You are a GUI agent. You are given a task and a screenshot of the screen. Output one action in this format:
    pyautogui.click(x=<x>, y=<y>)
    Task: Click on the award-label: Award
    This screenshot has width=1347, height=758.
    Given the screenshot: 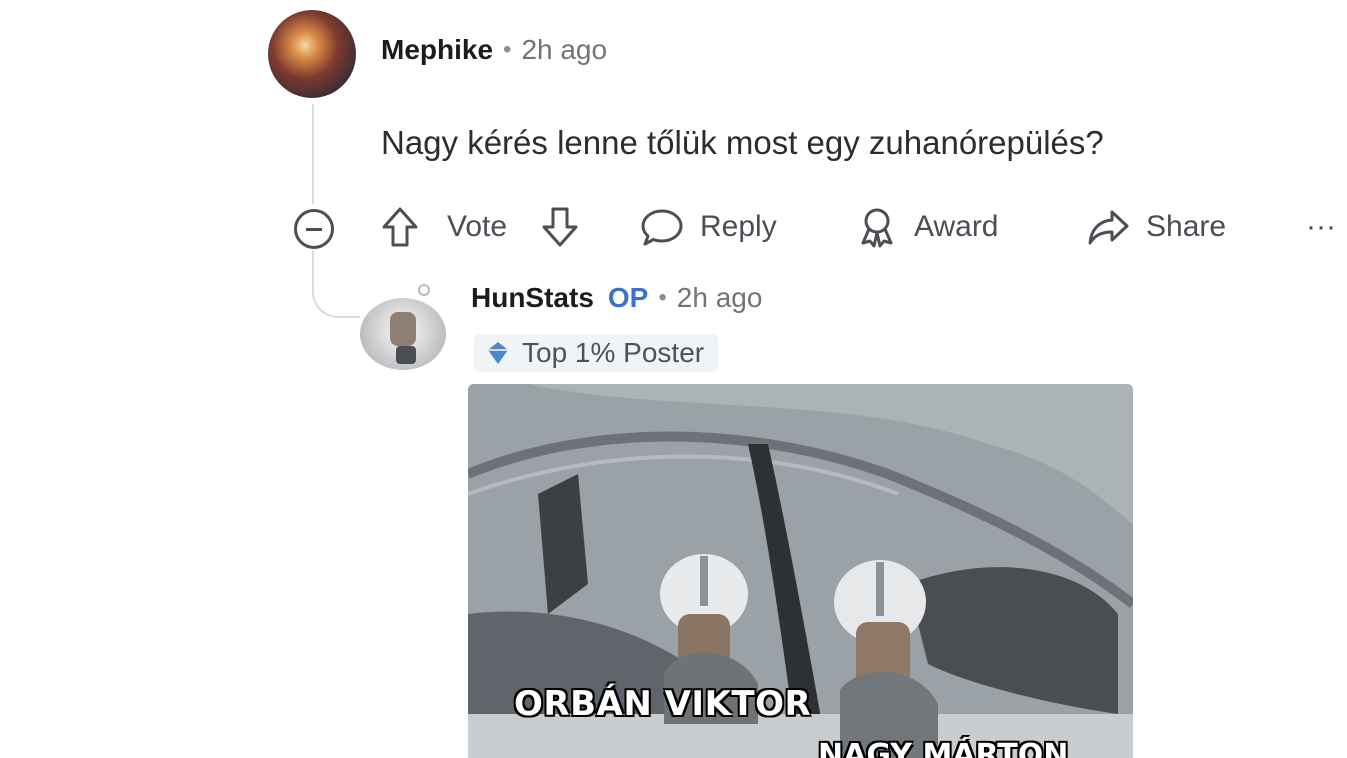 What is the action you would take?
    pyautogui.click(x=956, y=226)
    